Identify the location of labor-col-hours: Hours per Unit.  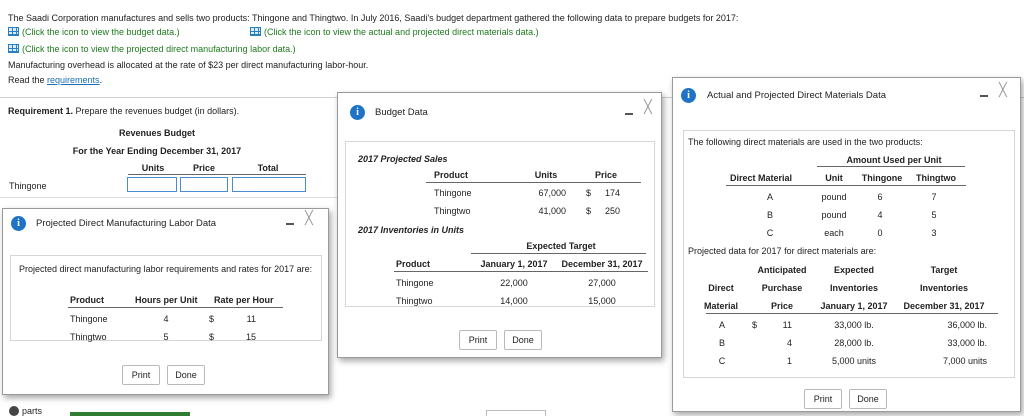
(166, 300).